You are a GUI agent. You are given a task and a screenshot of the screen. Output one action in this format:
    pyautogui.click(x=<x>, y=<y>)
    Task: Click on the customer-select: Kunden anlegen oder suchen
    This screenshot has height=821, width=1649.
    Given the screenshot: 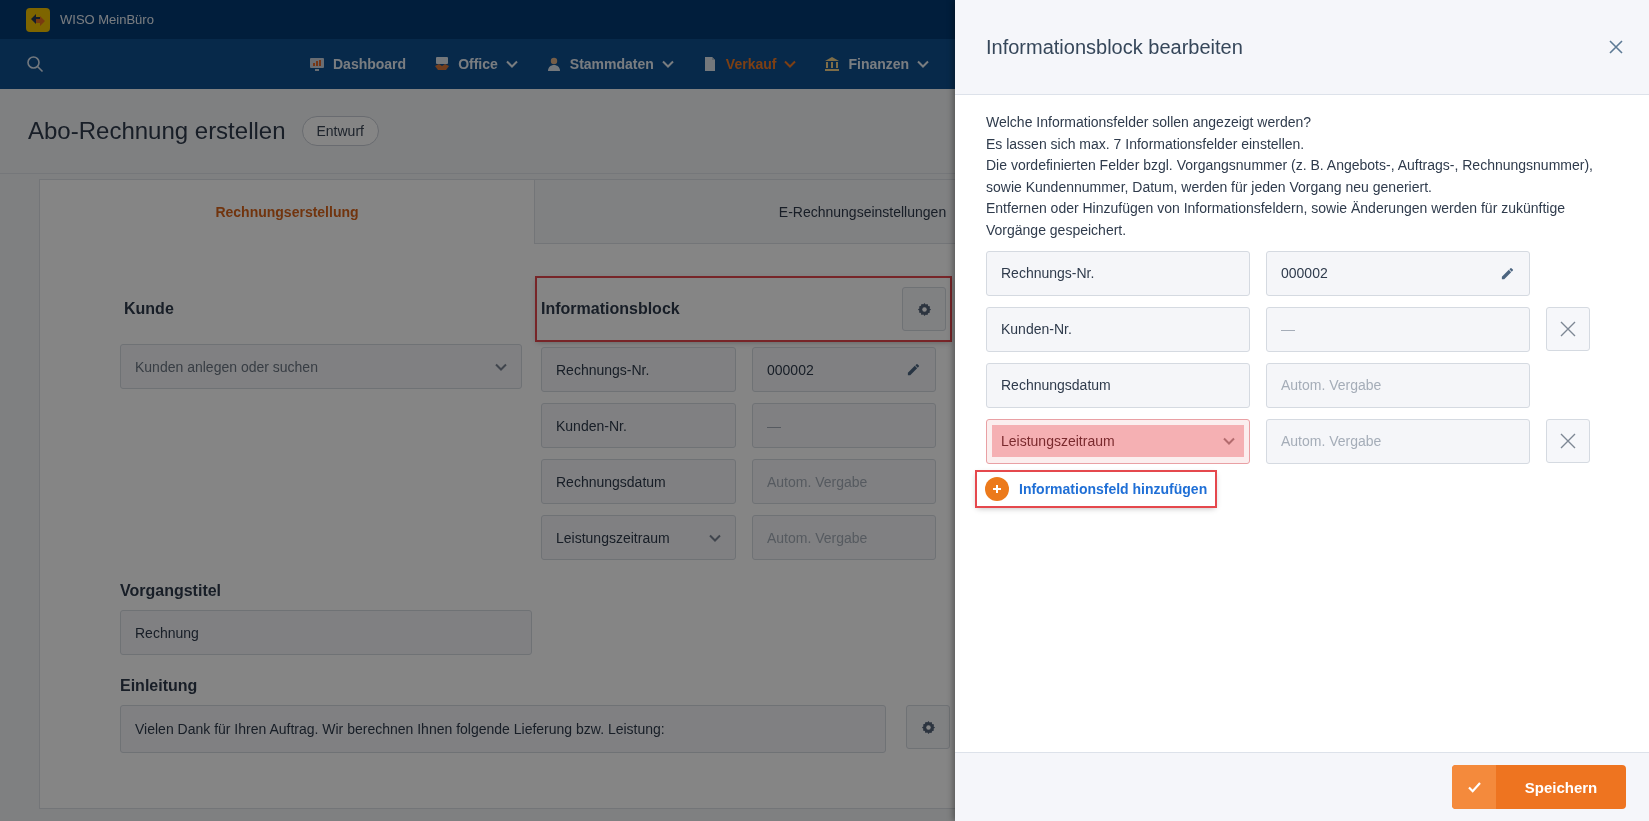 What is the action you would take?
    pyautogui.click(x=321, y=366)
    